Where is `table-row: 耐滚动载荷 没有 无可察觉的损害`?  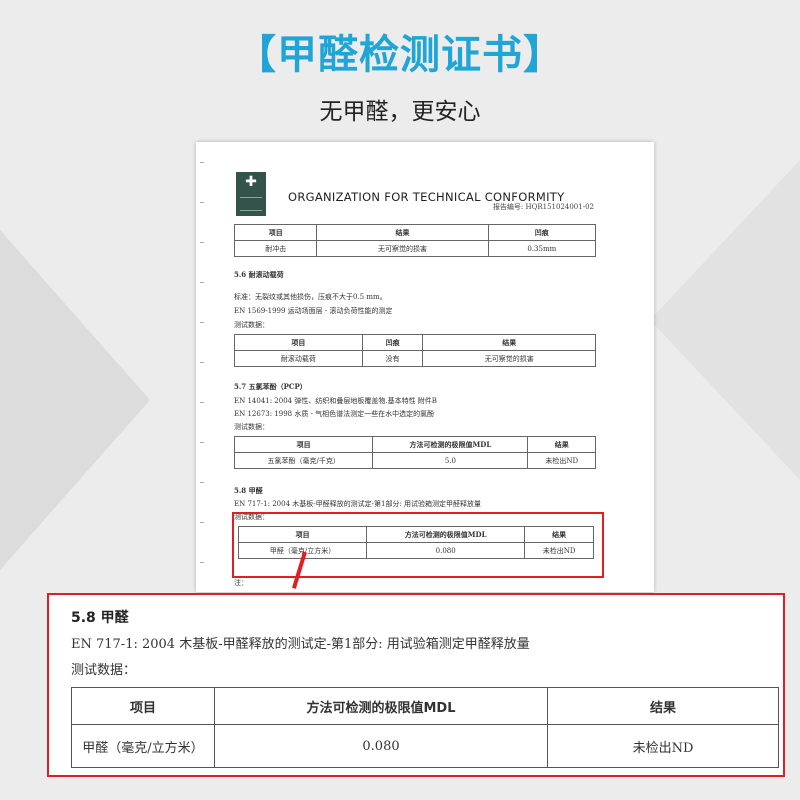 table-row: 耐滚动载荷 没有 无可察觉的损害 is located at coordinates (415, 358).